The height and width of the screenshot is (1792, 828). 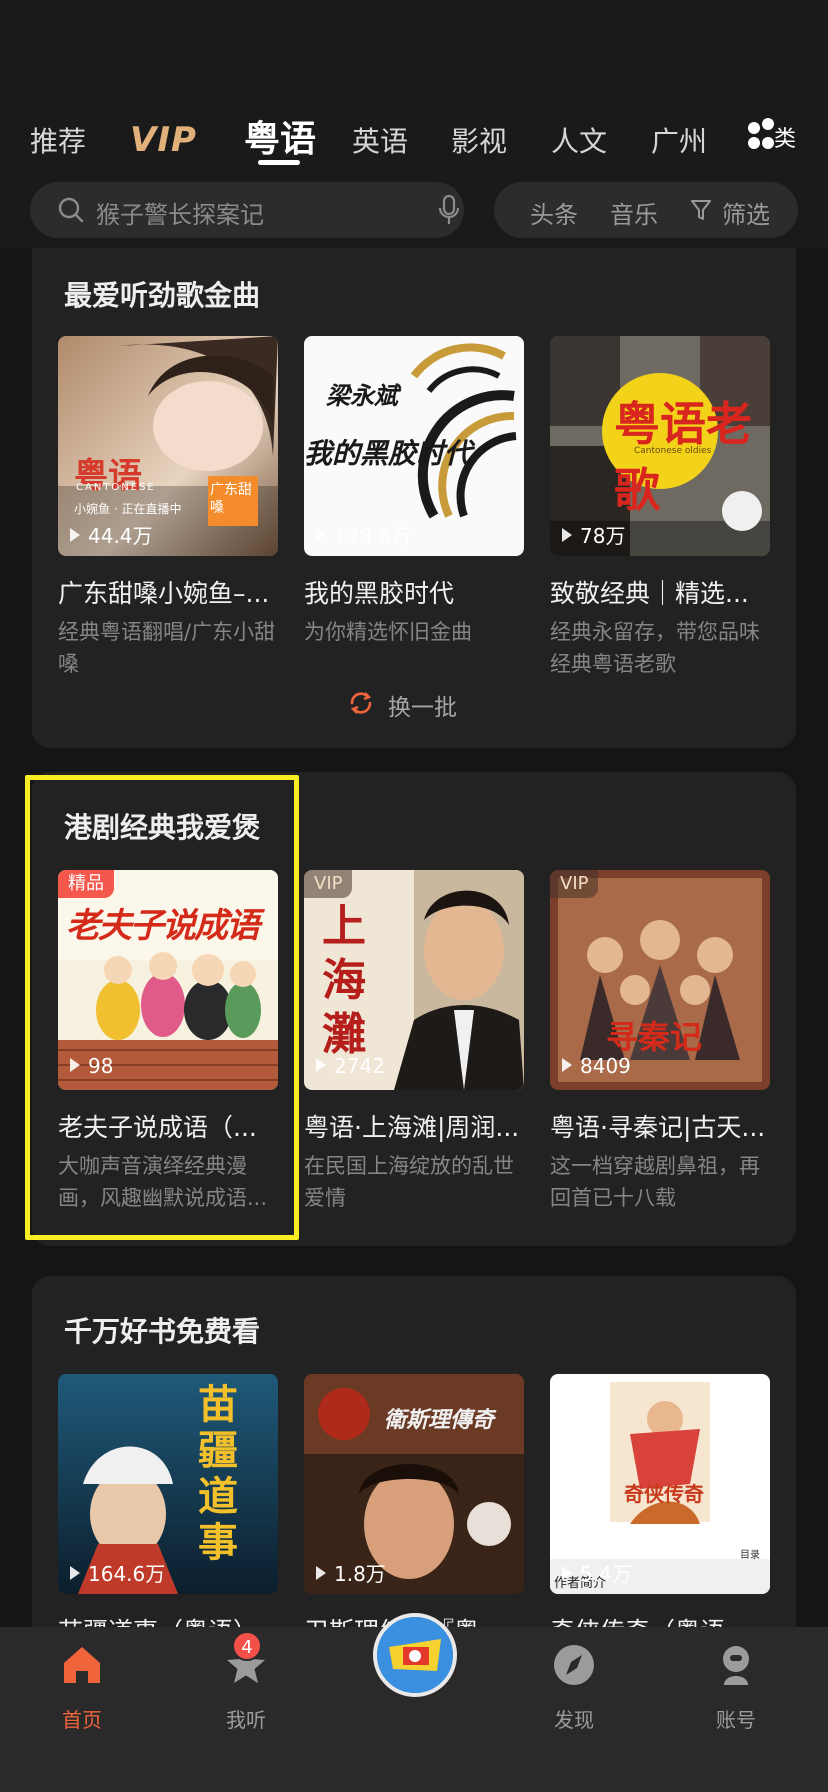 I want to click on top-header: 推荐 VIP 粤语 英语 影视 人文 广州 类 猴子警长探案记 头条 音乐 筛选, so click(x=414, y=124).